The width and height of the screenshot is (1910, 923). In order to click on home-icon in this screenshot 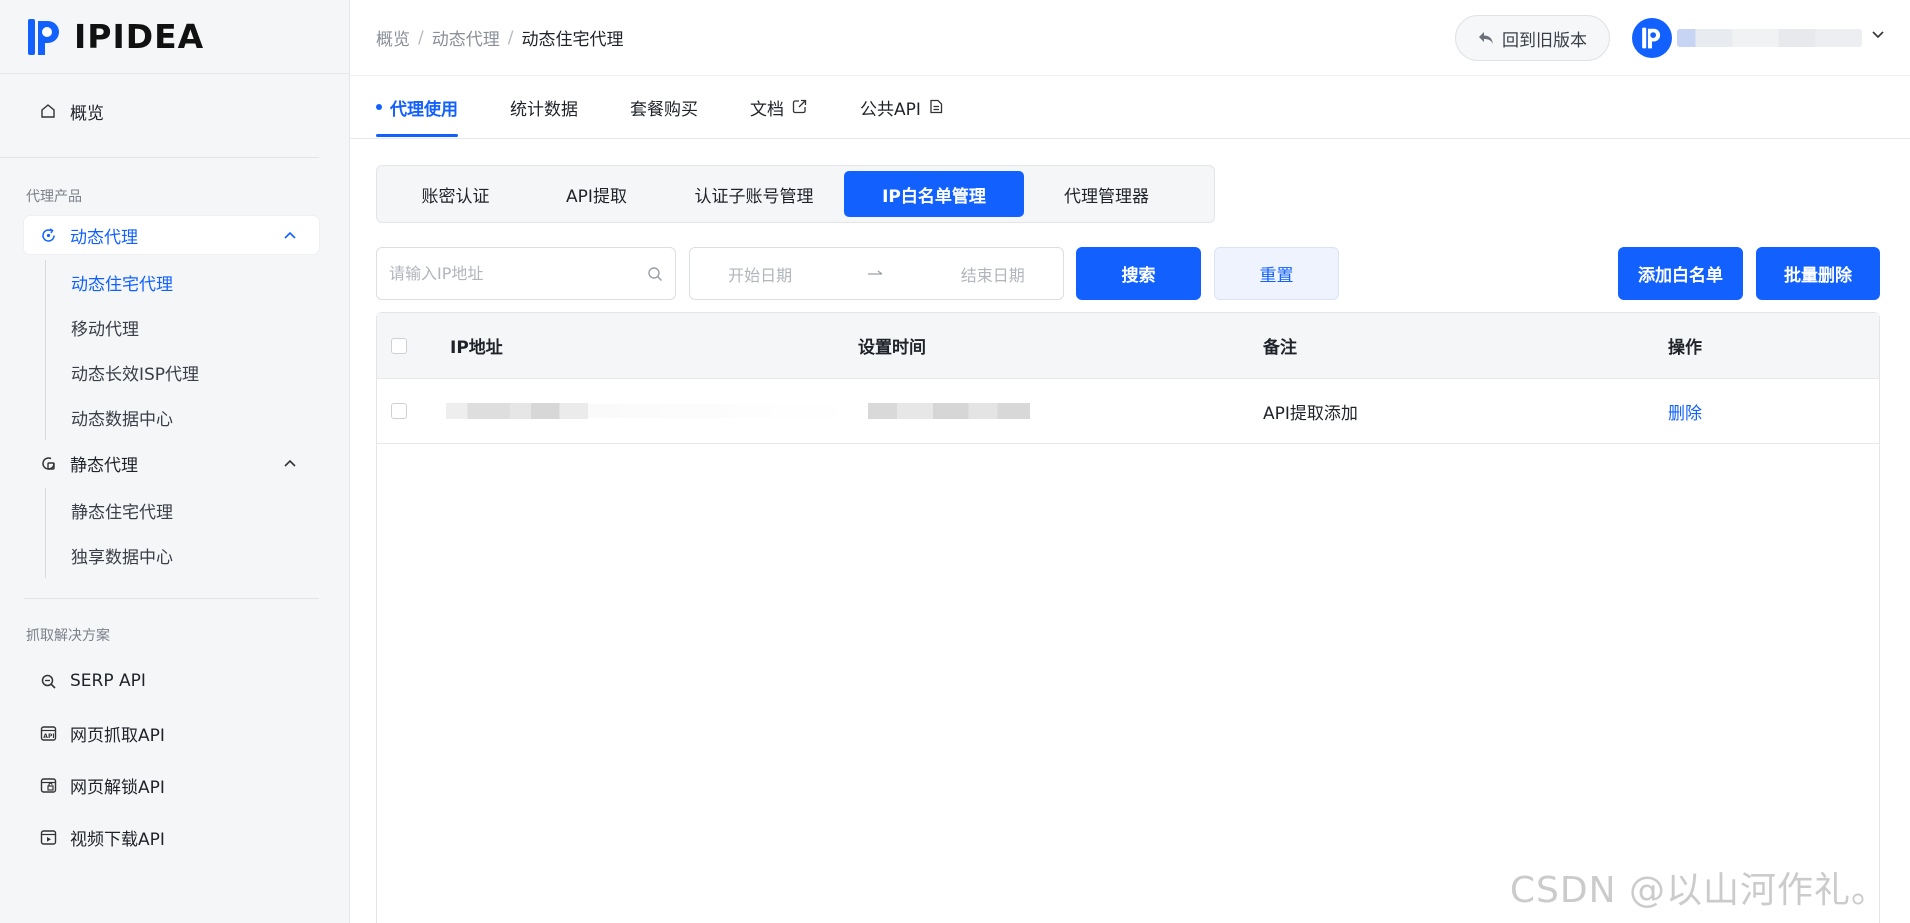, I will do `click(48, 111)`.